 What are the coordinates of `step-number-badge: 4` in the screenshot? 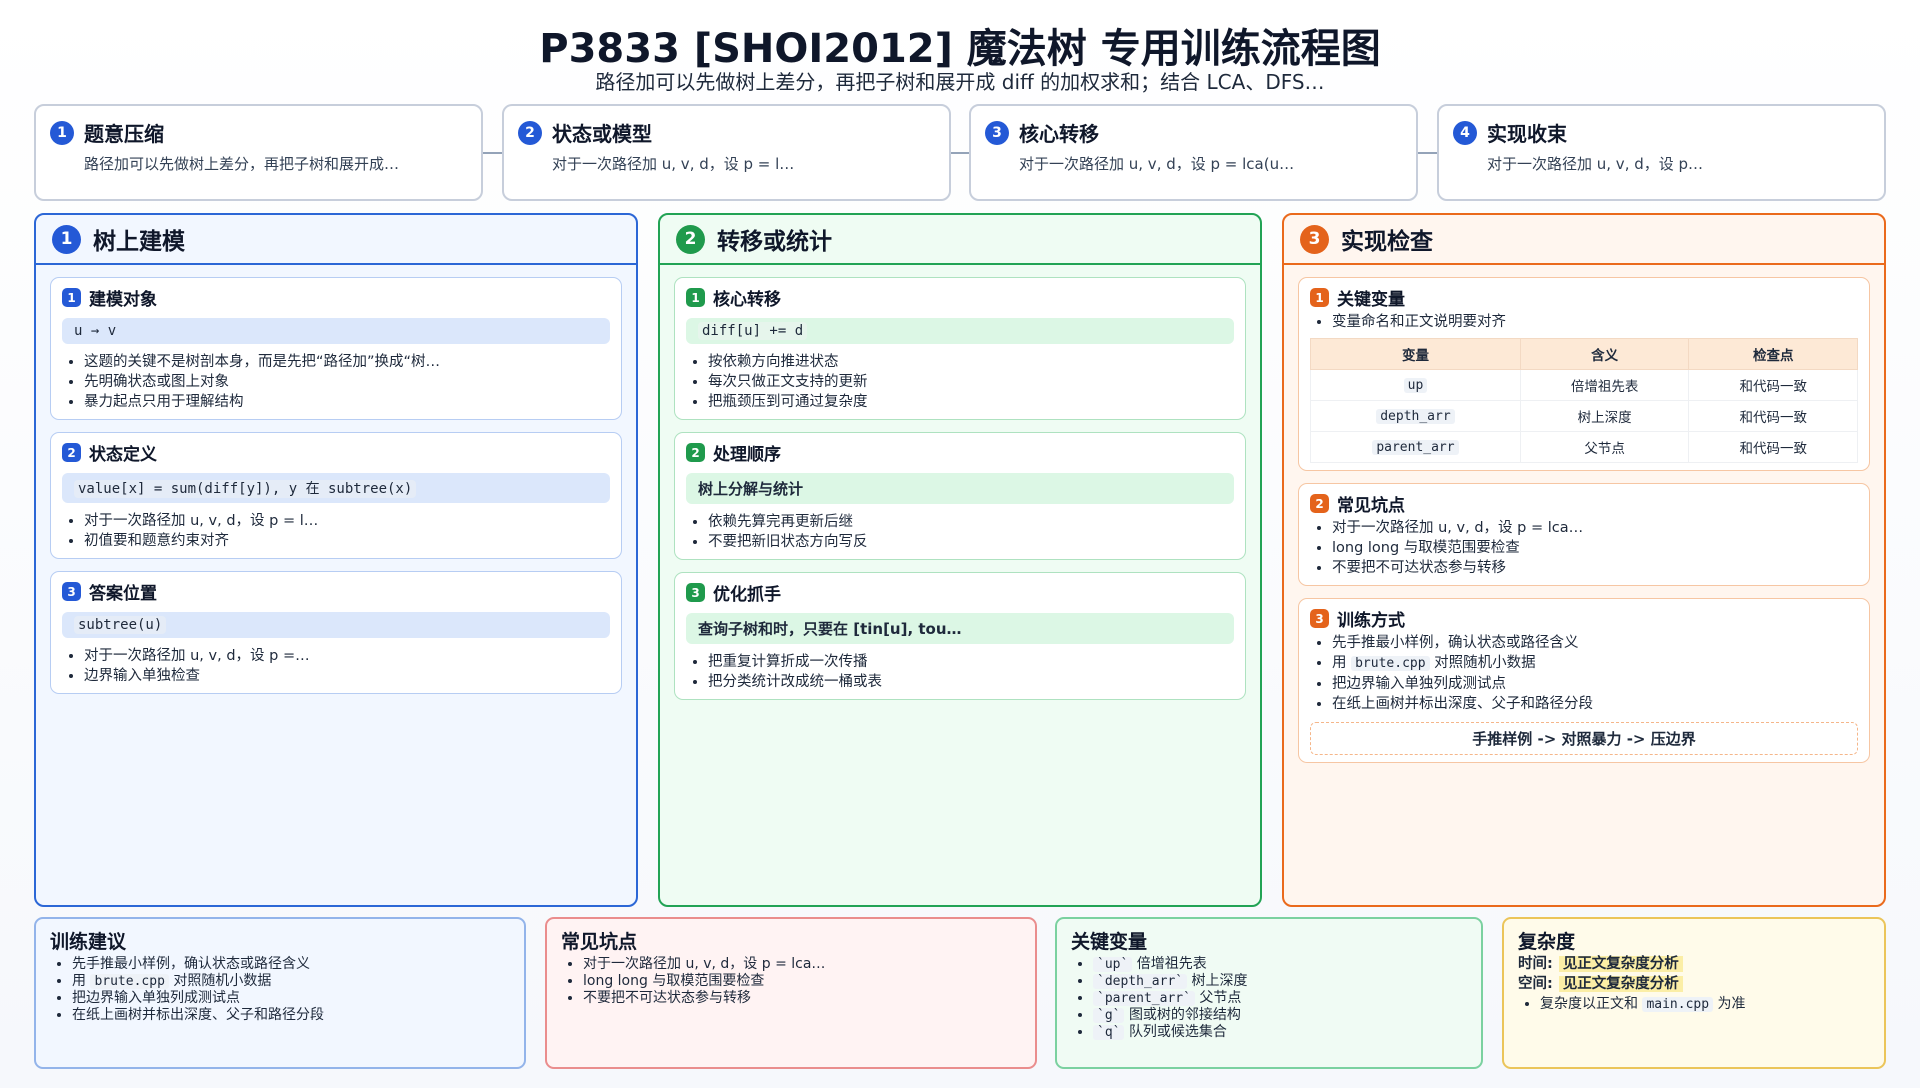 It's located at (1465, 132).